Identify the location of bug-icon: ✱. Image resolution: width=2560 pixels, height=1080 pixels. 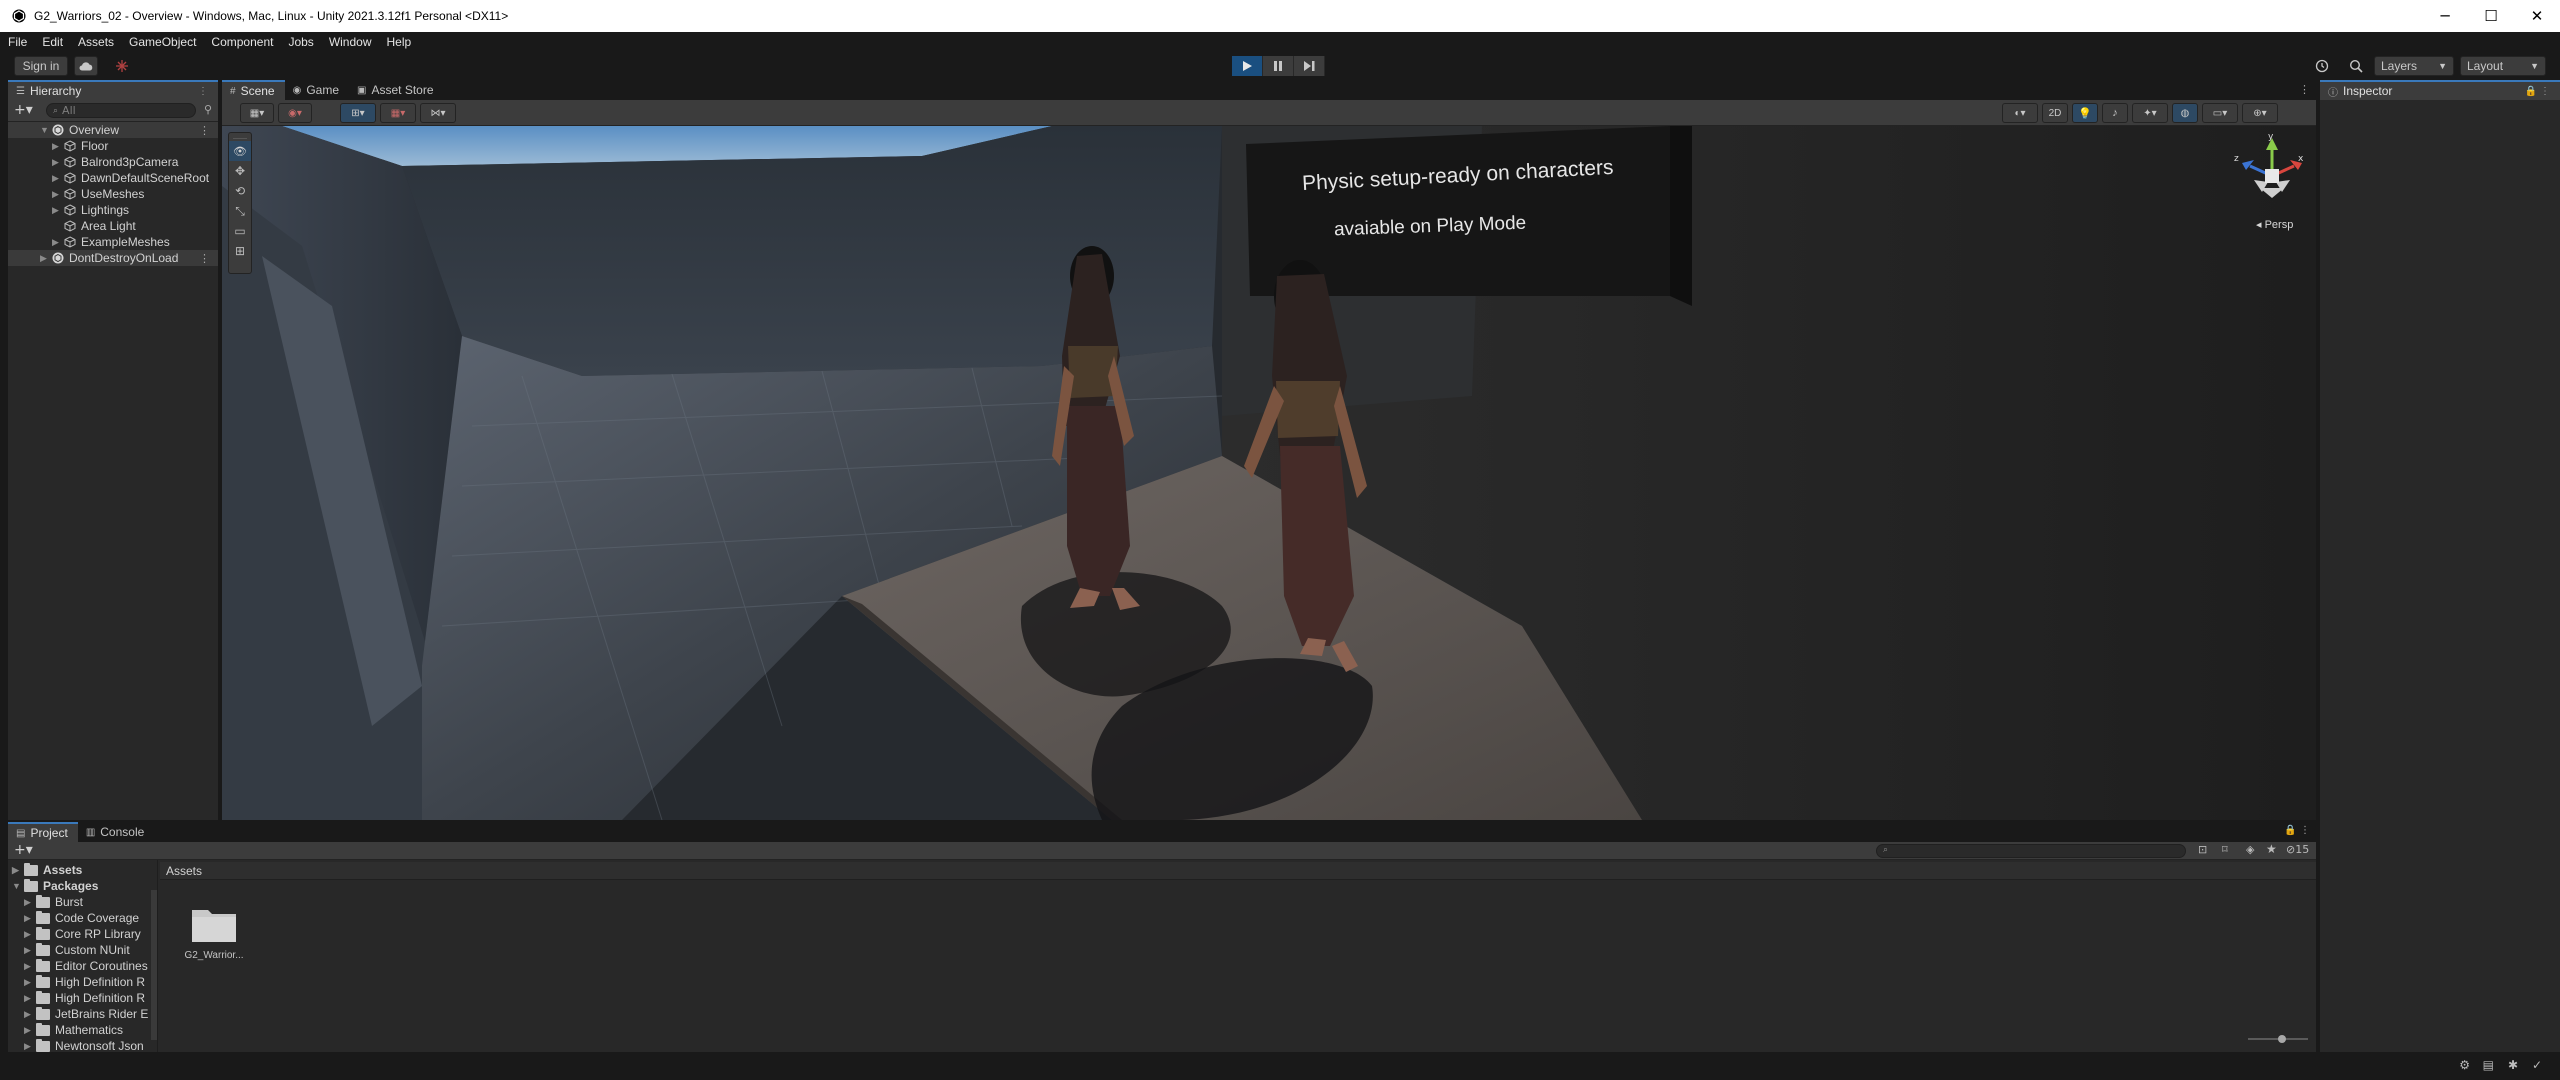
(2513, 1065).